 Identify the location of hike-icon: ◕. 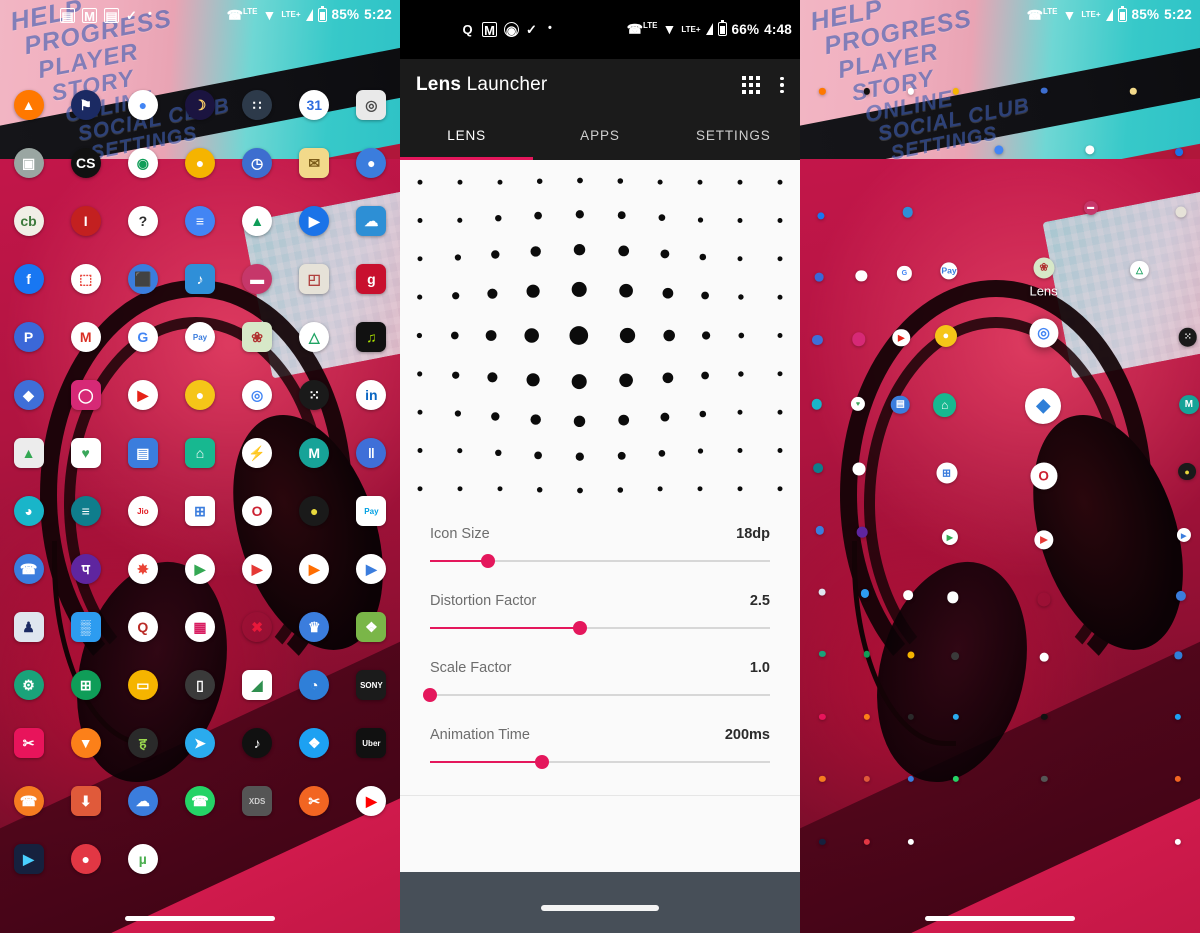
(28, 511).